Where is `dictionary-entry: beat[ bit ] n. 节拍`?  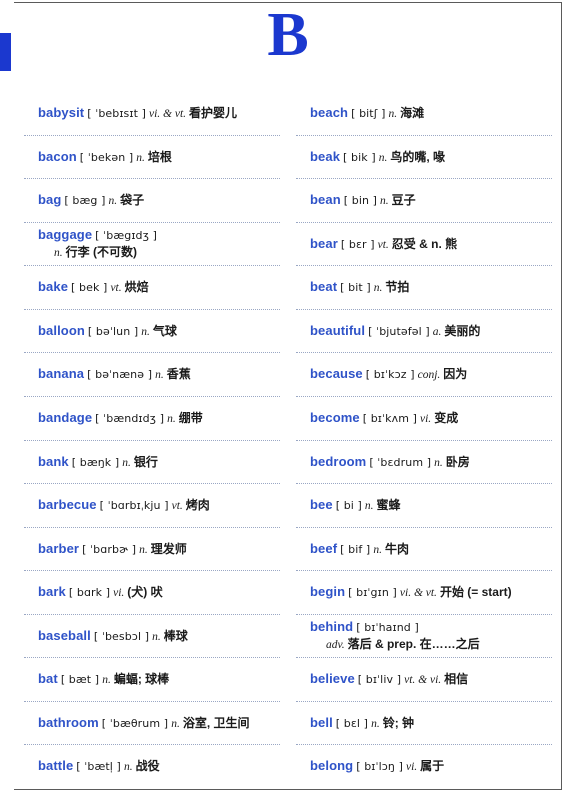 dictionary-entry: beat[ bit ] n. 节拍 is located at coordinates (424, 288).